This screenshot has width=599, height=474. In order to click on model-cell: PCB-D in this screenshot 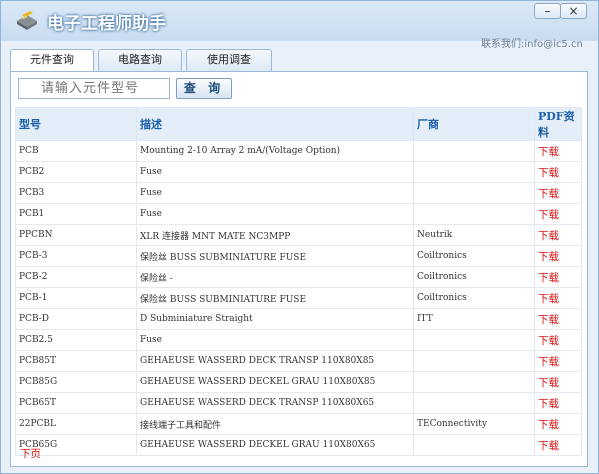, I will do `click(76, 319)`.